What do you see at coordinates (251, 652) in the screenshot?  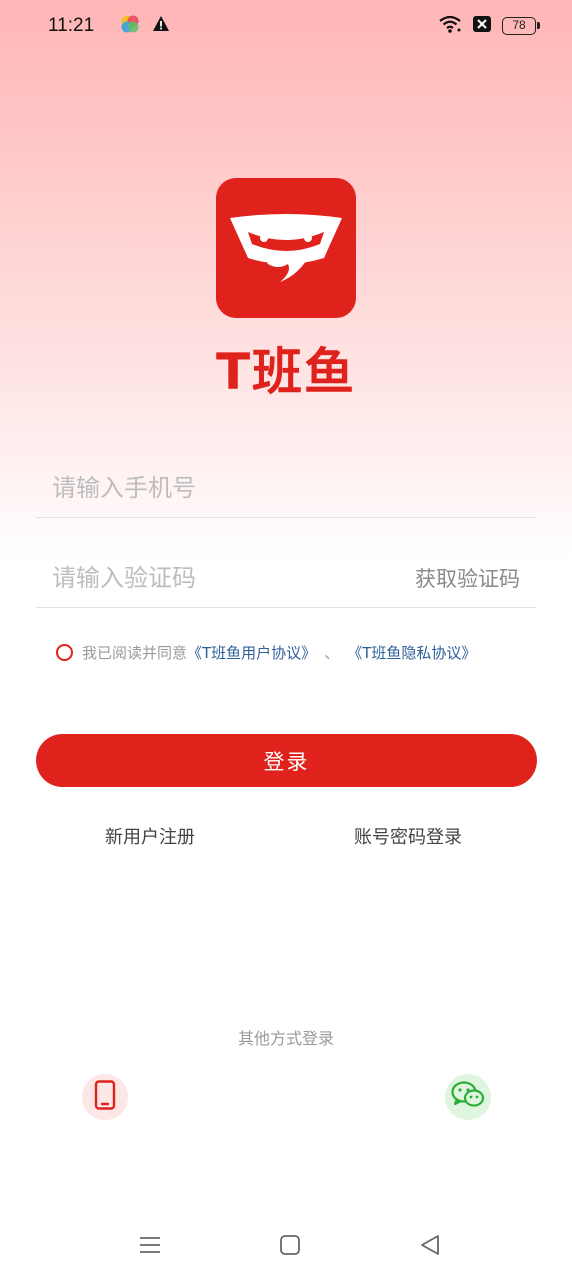 I see `user-agreement-link: 《T班鱼用户协议》` at bounding box center [251, 652].